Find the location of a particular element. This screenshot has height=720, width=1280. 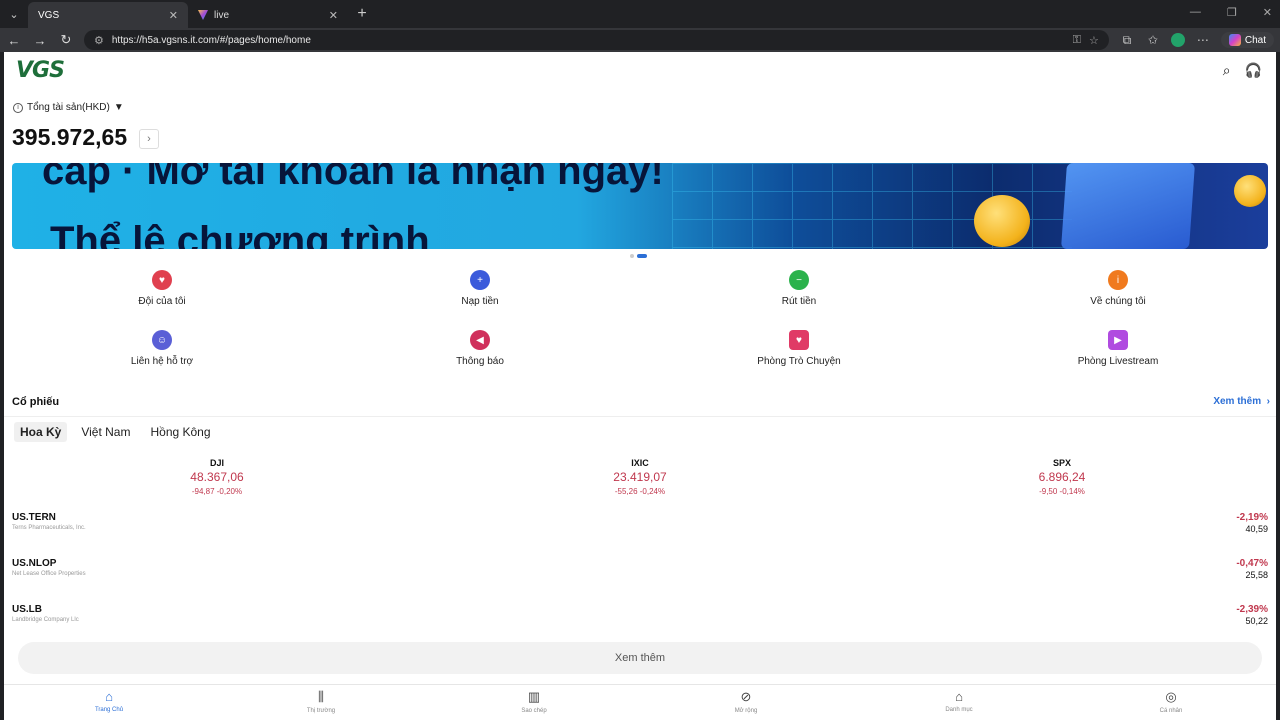

nav-expand: ⊘ Mở rộng is located at coordinates (746, 701).